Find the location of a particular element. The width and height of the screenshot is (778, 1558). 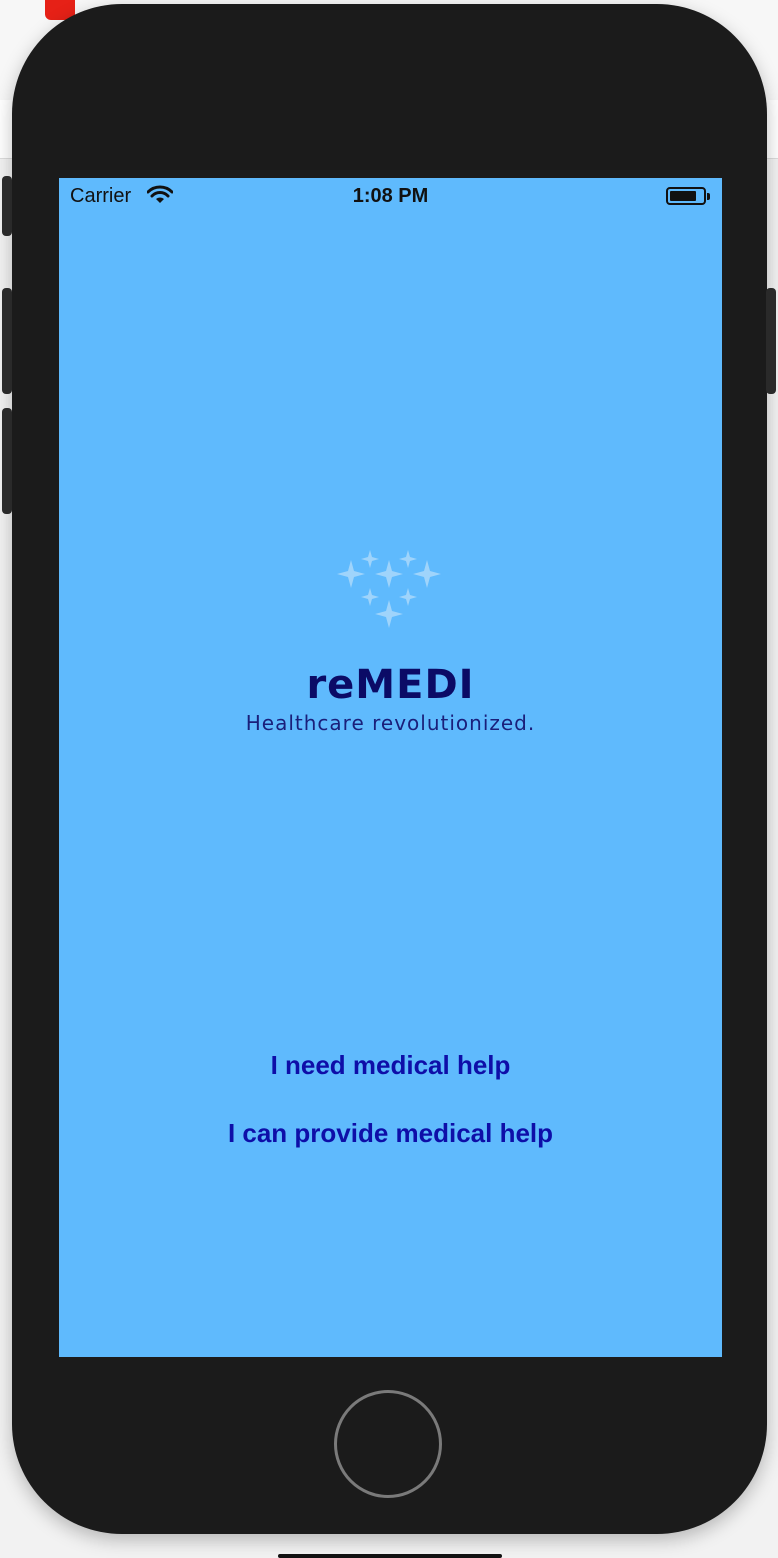

home-button is located at coordinates (388, 1444).